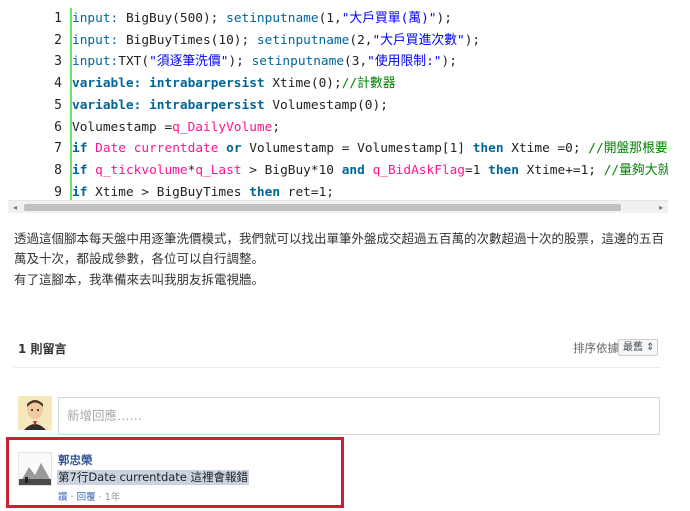 The height and width of the screenshot is (511, 690). Describe the element at coordinates (58, 127) in the screenshot. I see `line-number: 6` at that location.